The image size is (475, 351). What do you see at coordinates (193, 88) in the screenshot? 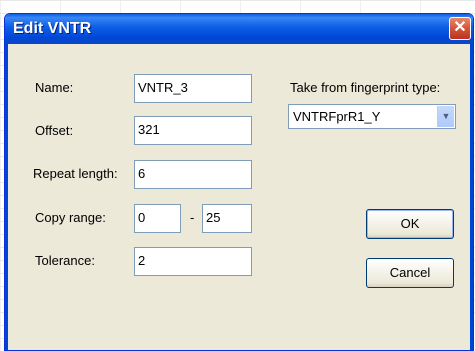
I see `name-input: VNTR_3` at bounding box center [193, 88].